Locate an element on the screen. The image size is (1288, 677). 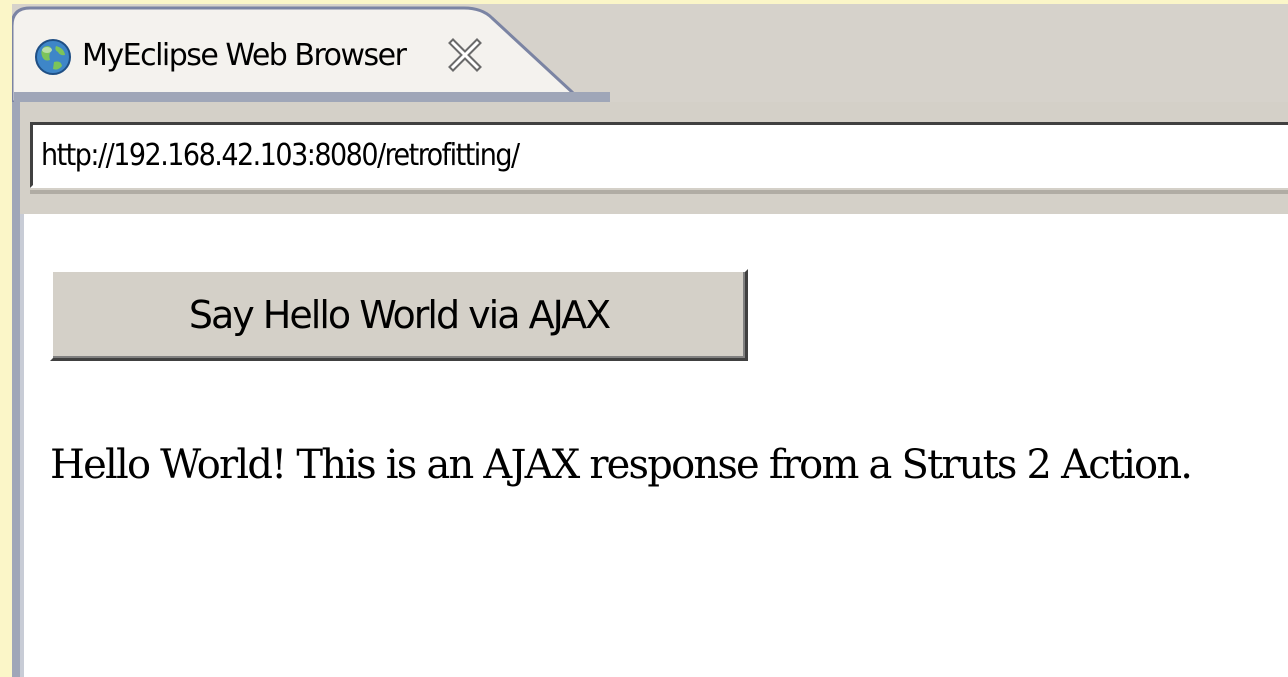
address-input is located at coordinates (659, 155).